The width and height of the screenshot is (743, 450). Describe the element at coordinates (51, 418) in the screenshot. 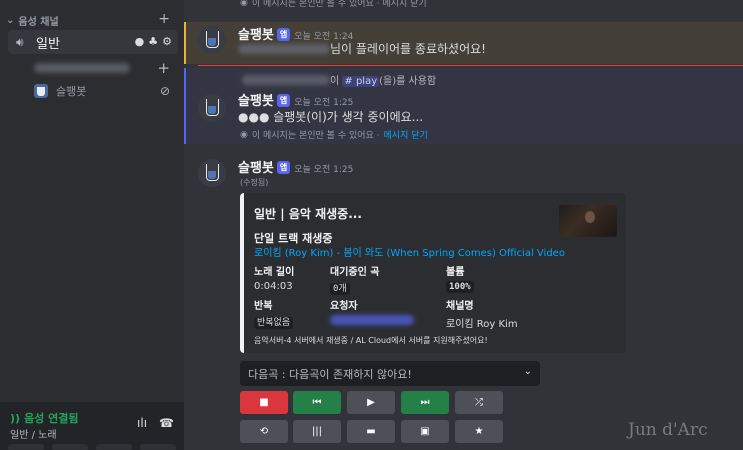

I see `voice-status-title: 음성 연결됨` at that location.